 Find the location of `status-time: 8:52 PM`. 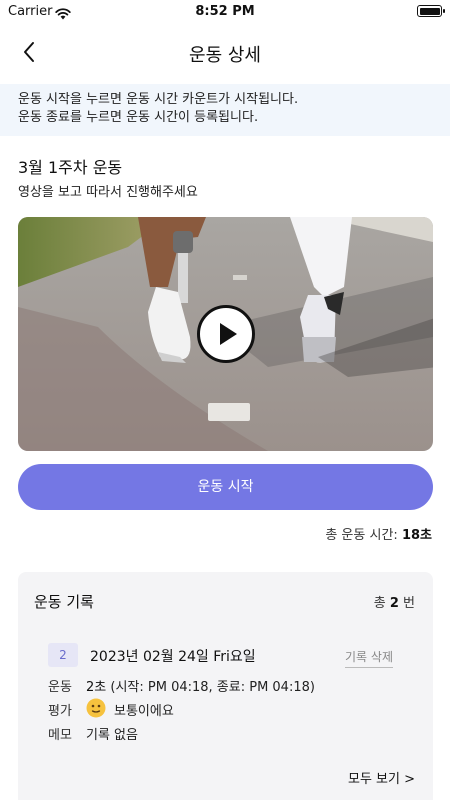

status-time: 8:52 PM is located at coordinates (225, 11).